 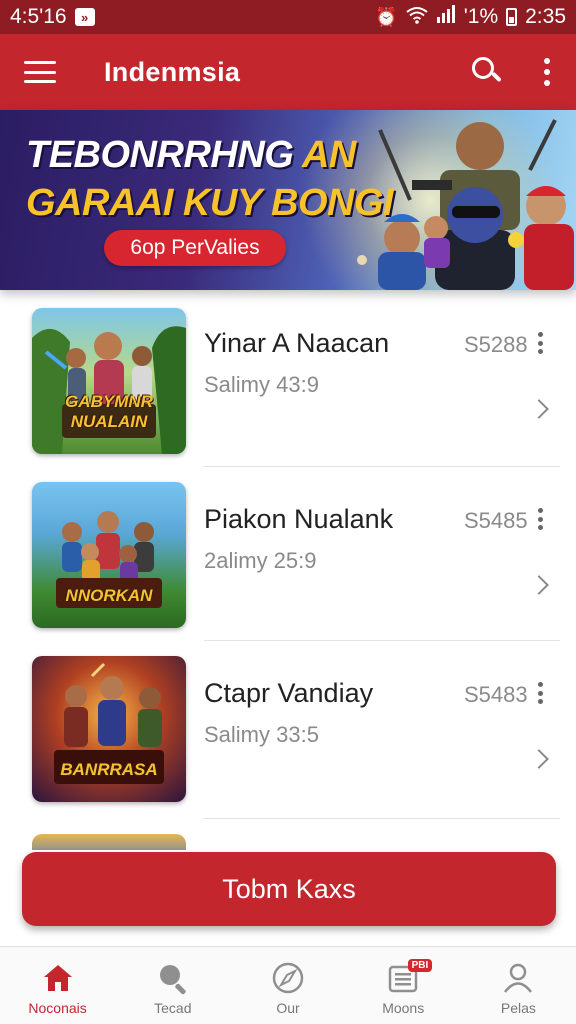 I want to click on wifi-icon, so click(x=417, y=17).